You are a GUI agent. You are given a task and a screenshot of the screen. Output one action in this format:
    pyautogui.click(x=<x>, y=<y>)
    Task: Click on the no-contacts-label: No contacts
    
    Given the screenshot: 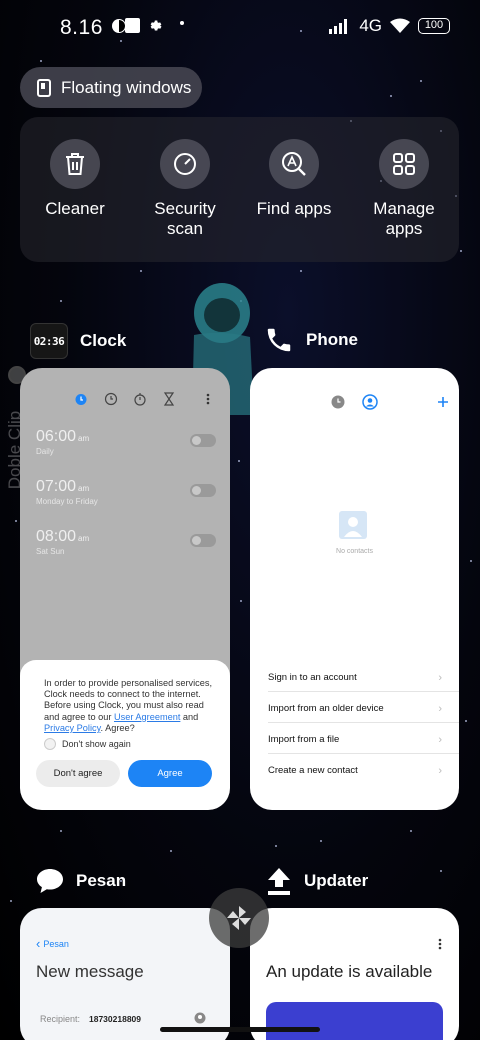 What is the action you would take?
    pyautogui.click(x=354, y=551)
    